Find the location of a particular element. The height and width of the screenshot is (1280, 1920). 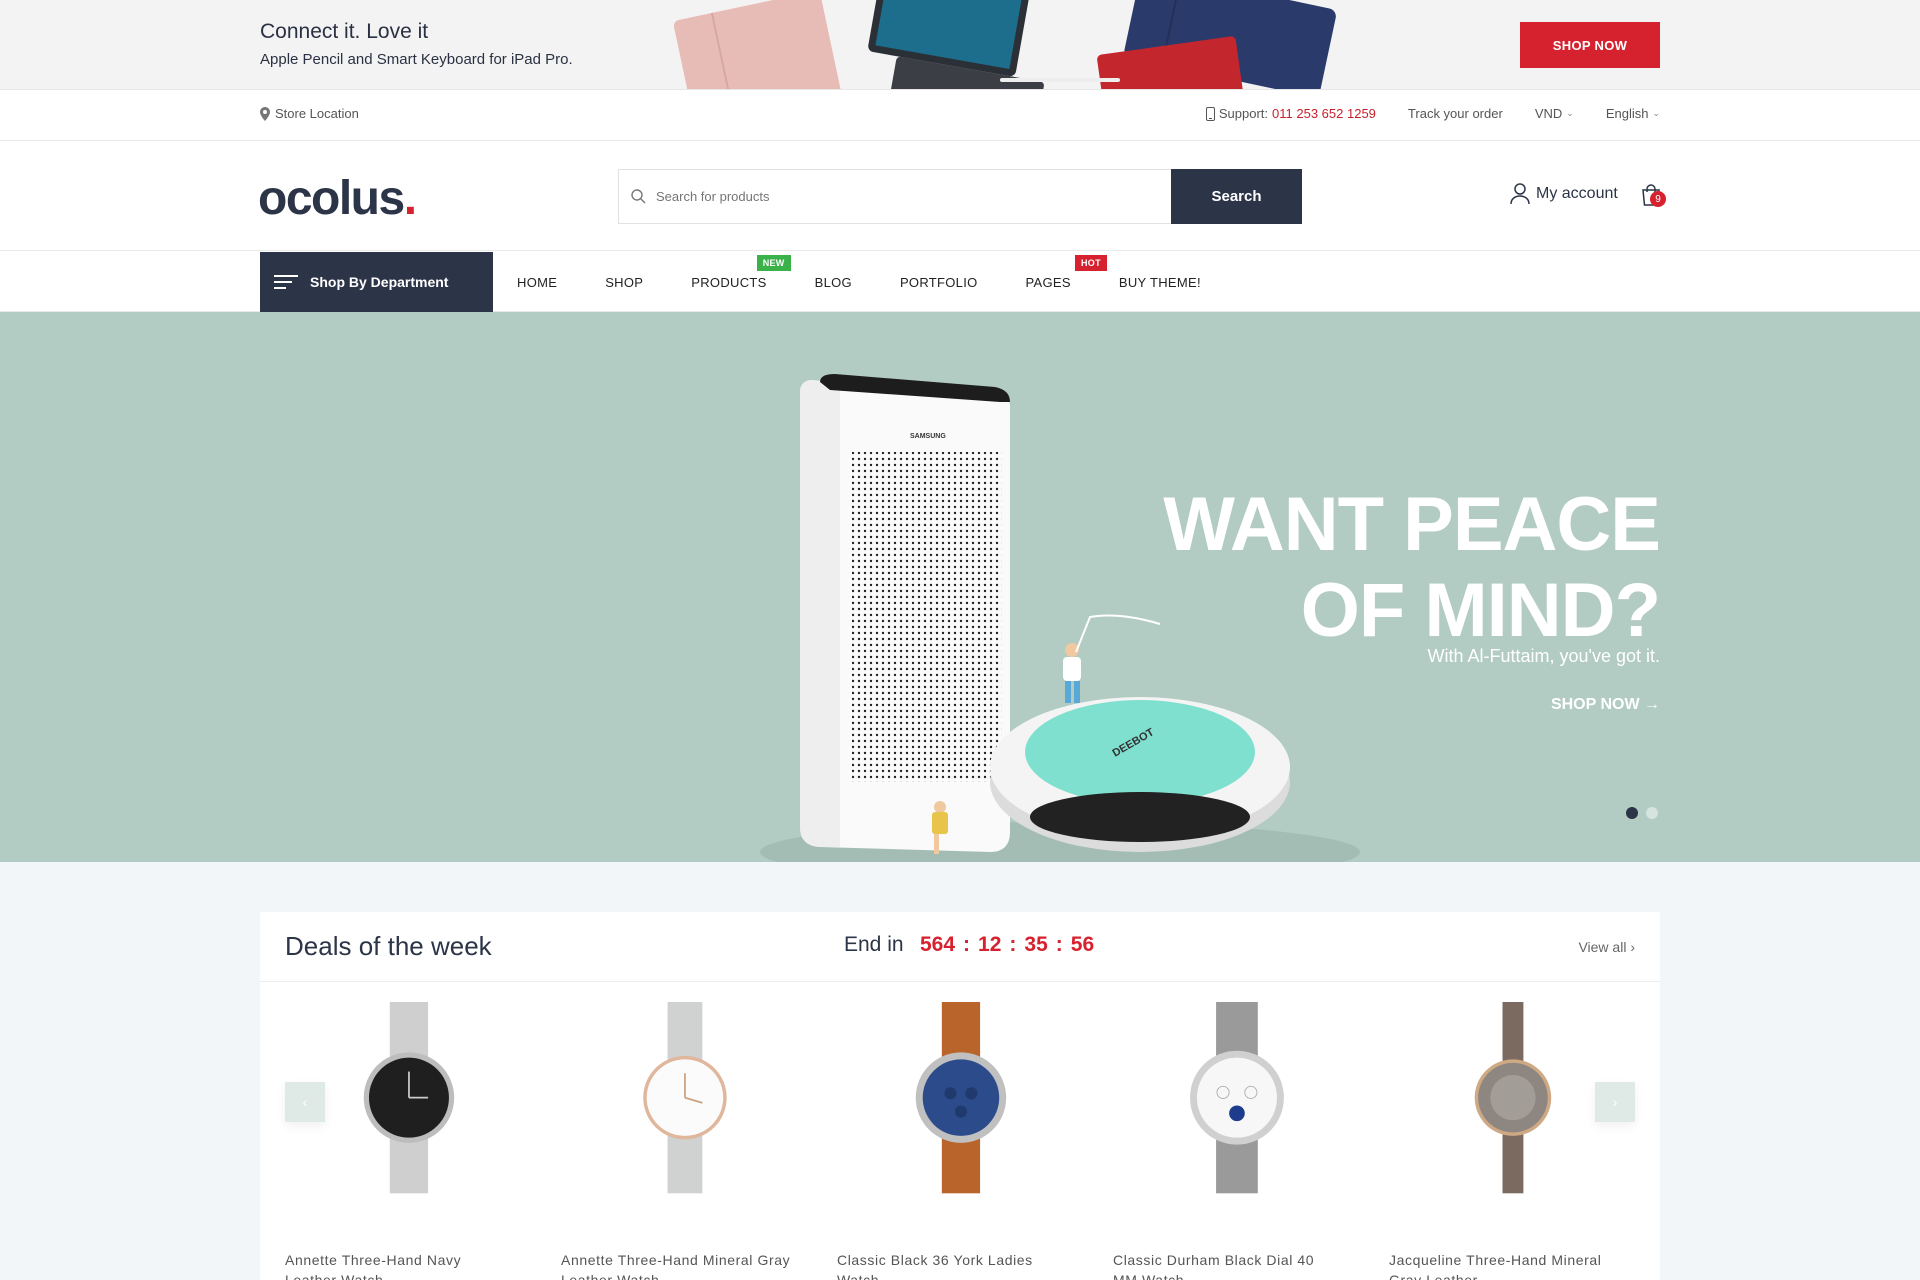

hero-subtitle: With Al-Futtaim, you've got it. is located at coordinates (1543, 656).